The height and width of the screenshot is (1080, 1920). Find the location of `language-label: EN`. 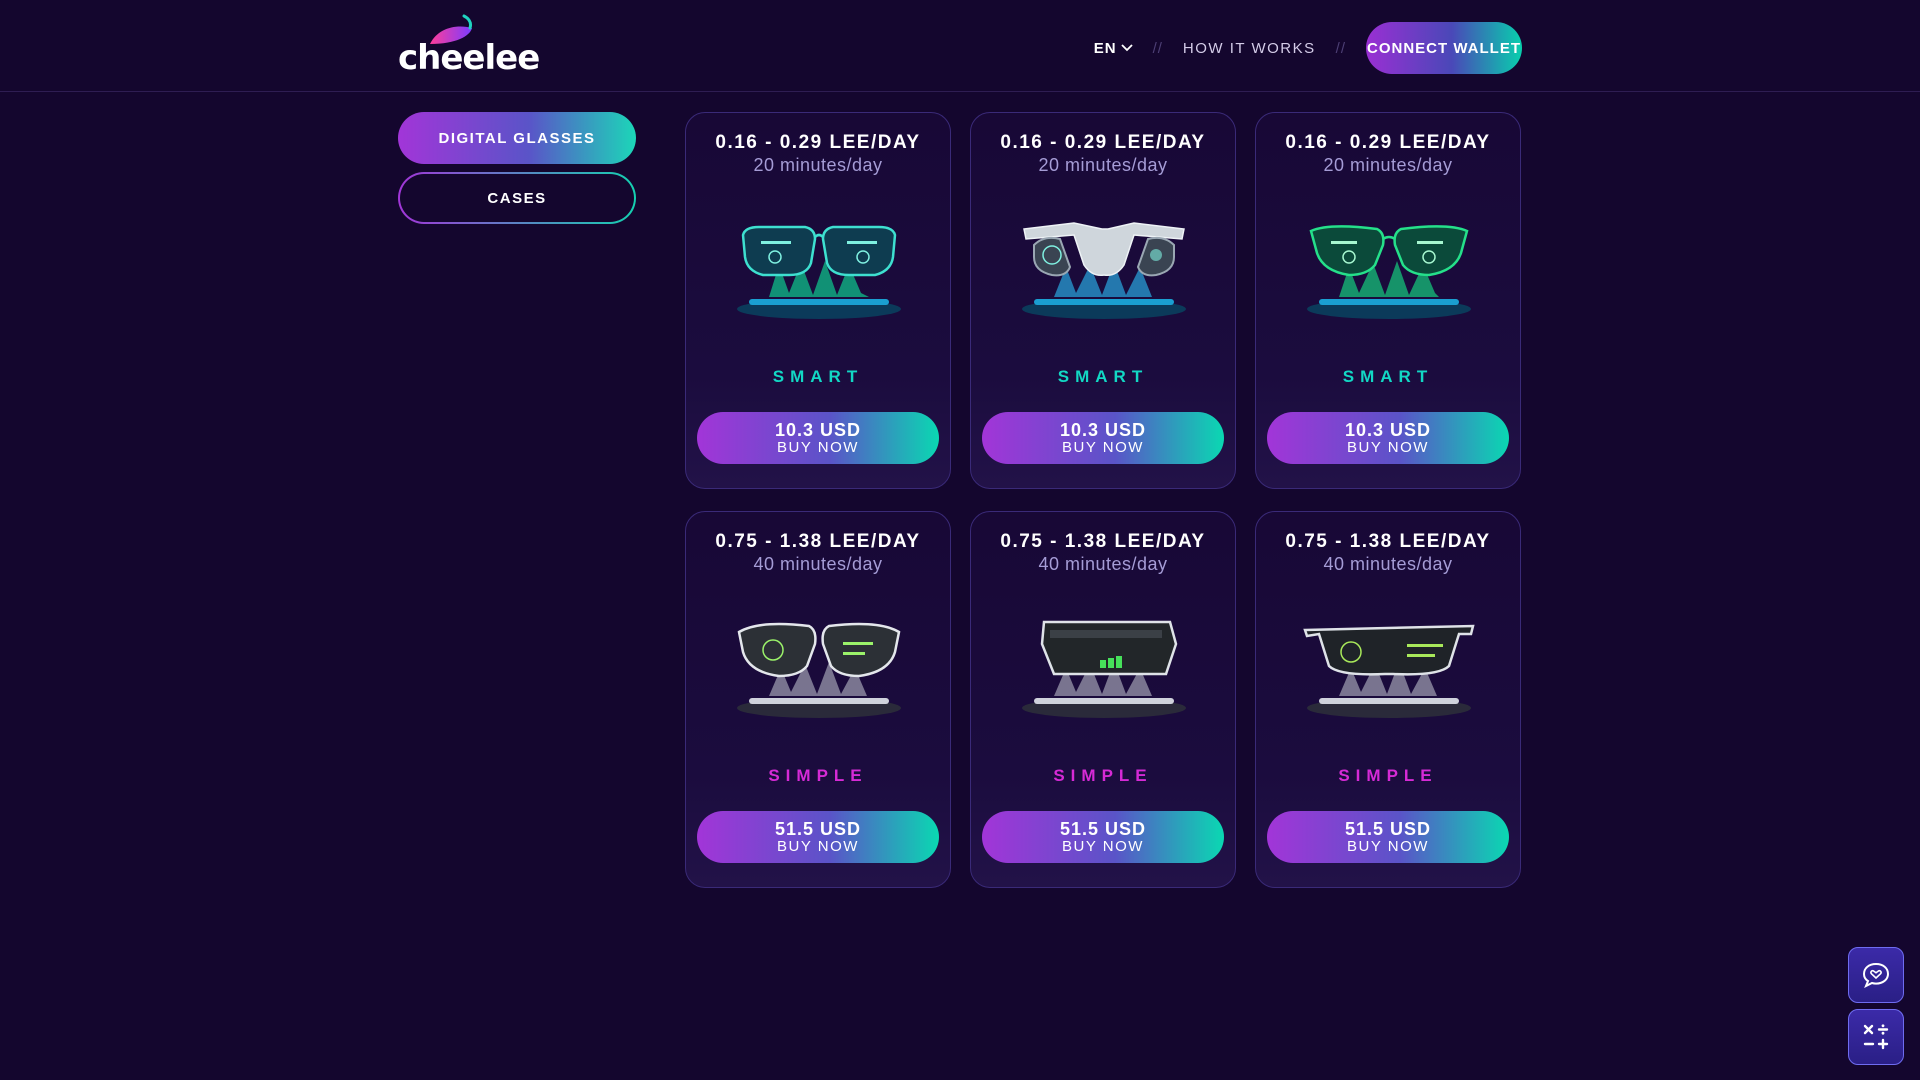

language-label: EN is located at coordinates (1105, 48).